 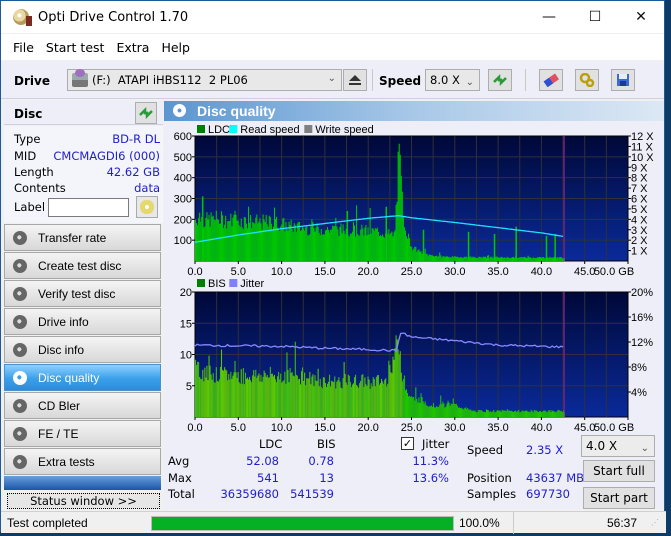 What do you see at coordinates (82, 377) in the screenshot?
I see `nav-item-disc-quality: Disc quality` at bounding box center [82, 377].